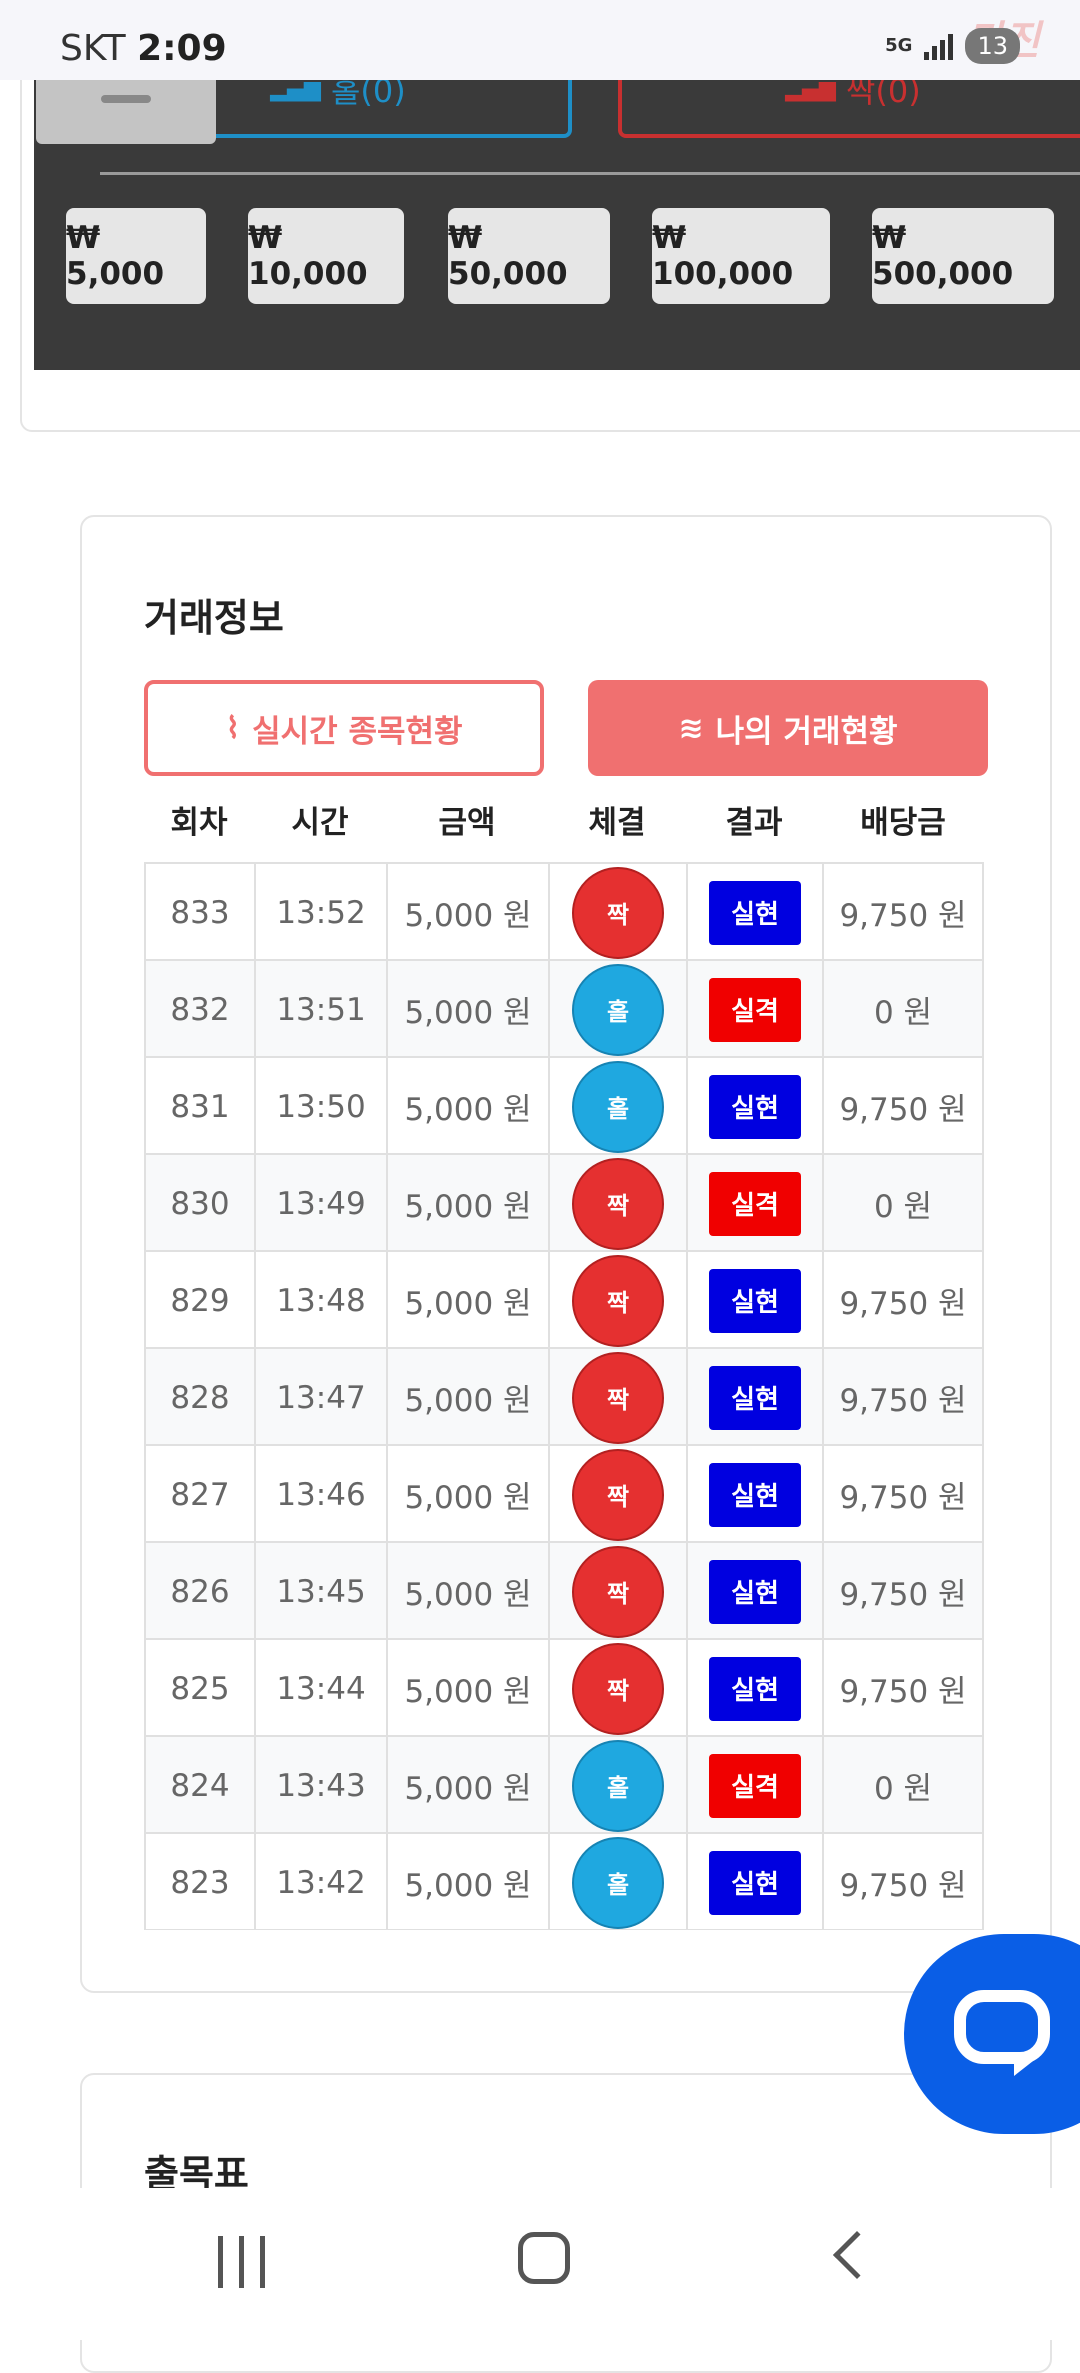  What do you see at coordinates (93, 48) in the screenshot?
I see `carrier-name: SKT` at bounding box center [93, 48].